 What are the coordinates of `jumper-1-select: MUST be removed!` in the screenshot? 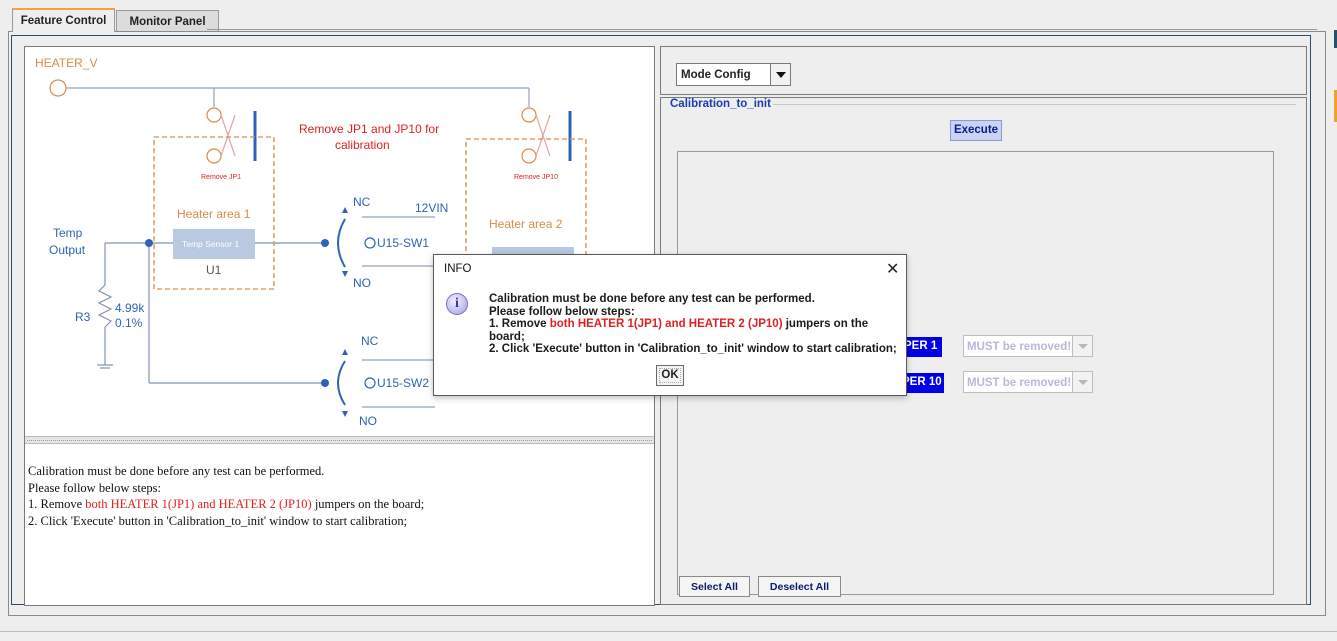 It's located at (1028, 346).